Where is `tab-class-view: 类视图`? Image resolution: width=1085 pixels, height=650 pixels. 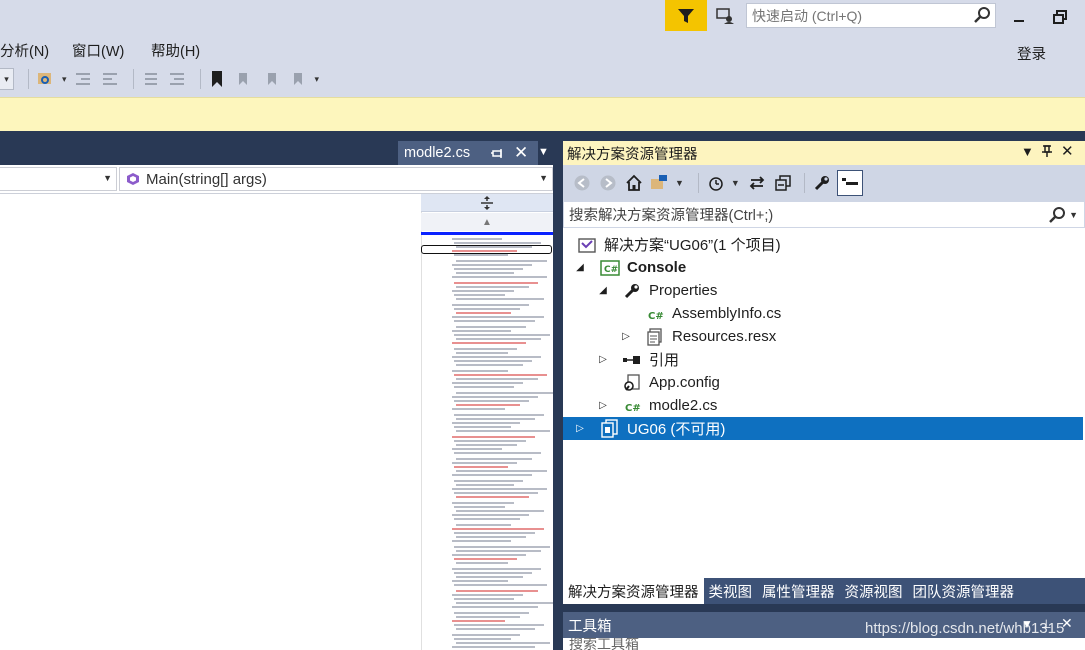
tab-class-view: 类视图 is located at coordinates (731, 591).